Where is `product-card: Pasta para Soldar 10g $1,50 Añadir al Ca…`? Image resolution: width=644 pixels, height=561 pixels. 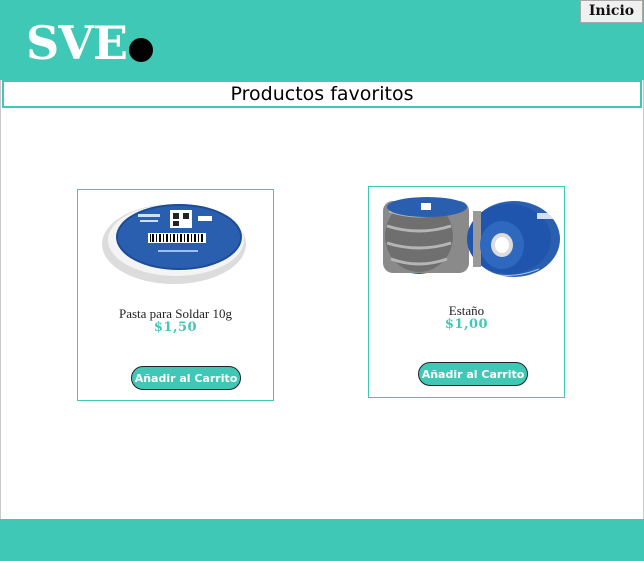 product-card: Pasta para Soldar 10g $1,50 Añadir al Ca… is located at coordinates (175, 295).